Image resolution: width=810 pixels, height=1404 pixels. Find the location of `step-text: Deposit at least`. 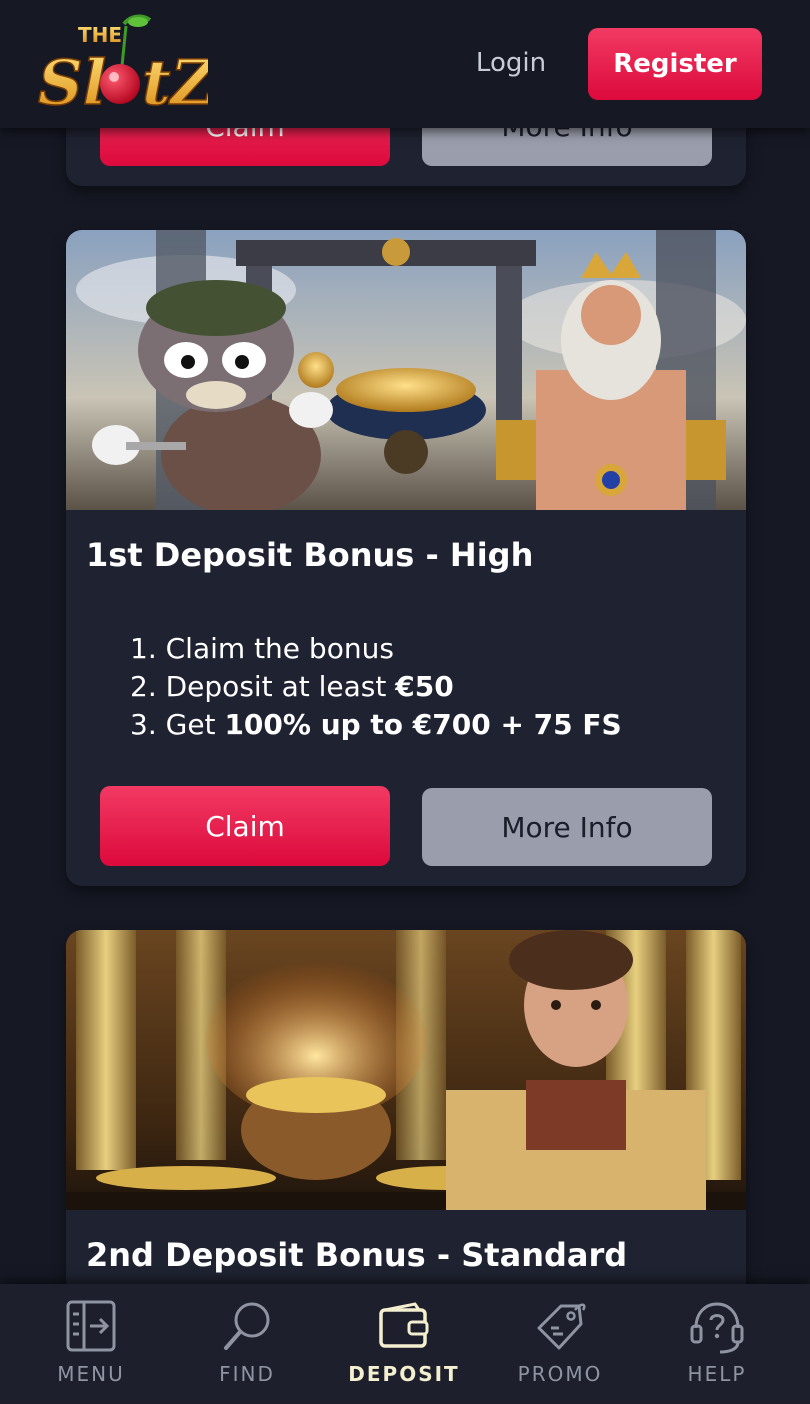

step-text: Deposit at least is located at coordinates (280, 686).